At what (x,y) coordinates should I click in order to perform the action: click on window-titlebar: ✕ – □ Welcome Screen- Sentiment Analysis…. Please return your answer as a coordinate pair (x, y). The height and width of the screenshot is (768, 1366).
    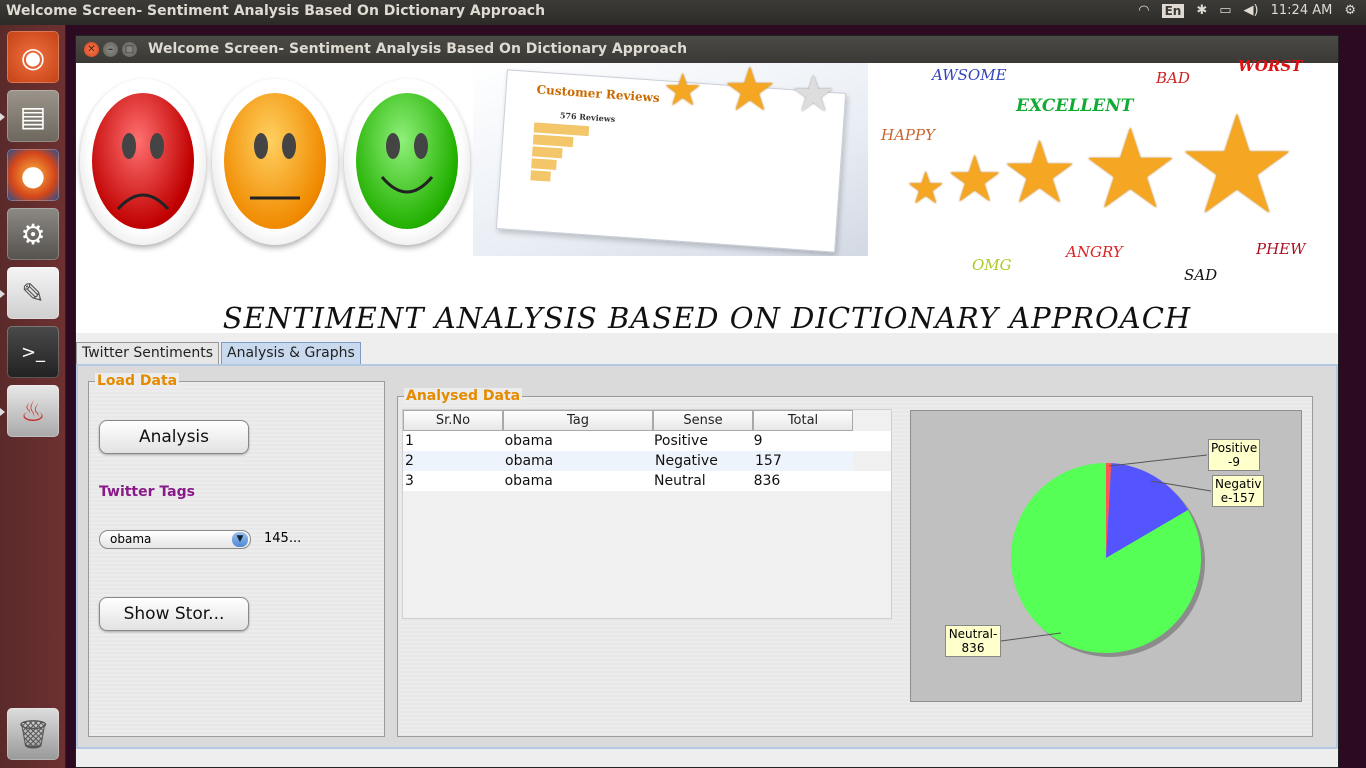
    Looking at the image, I should click on (707, 49).